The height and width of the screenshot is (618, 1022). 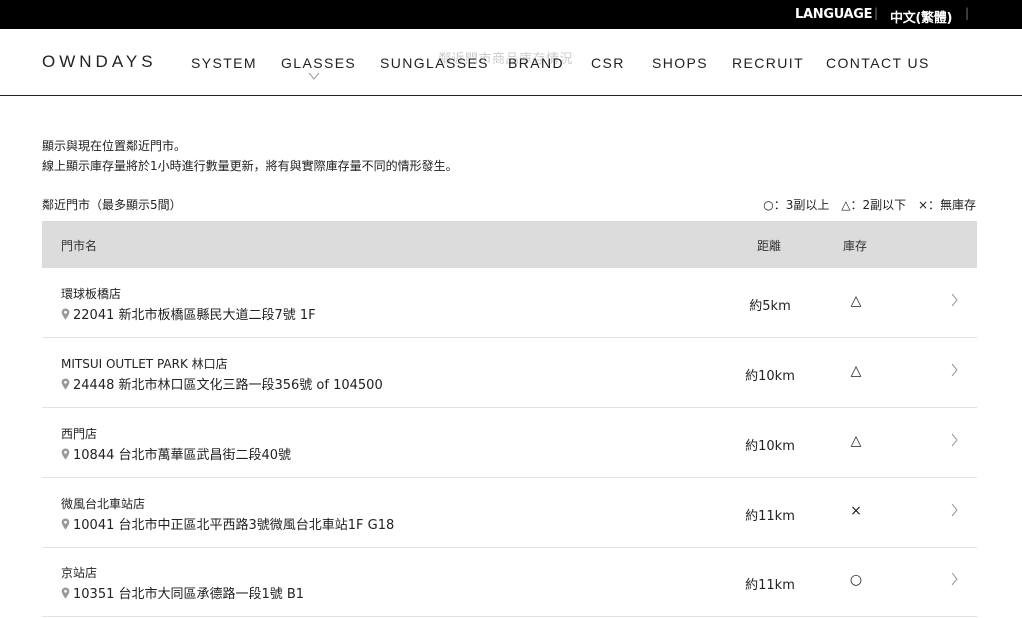 I want to click on nav-system: SYSTEM, so click(x=224, y=63).